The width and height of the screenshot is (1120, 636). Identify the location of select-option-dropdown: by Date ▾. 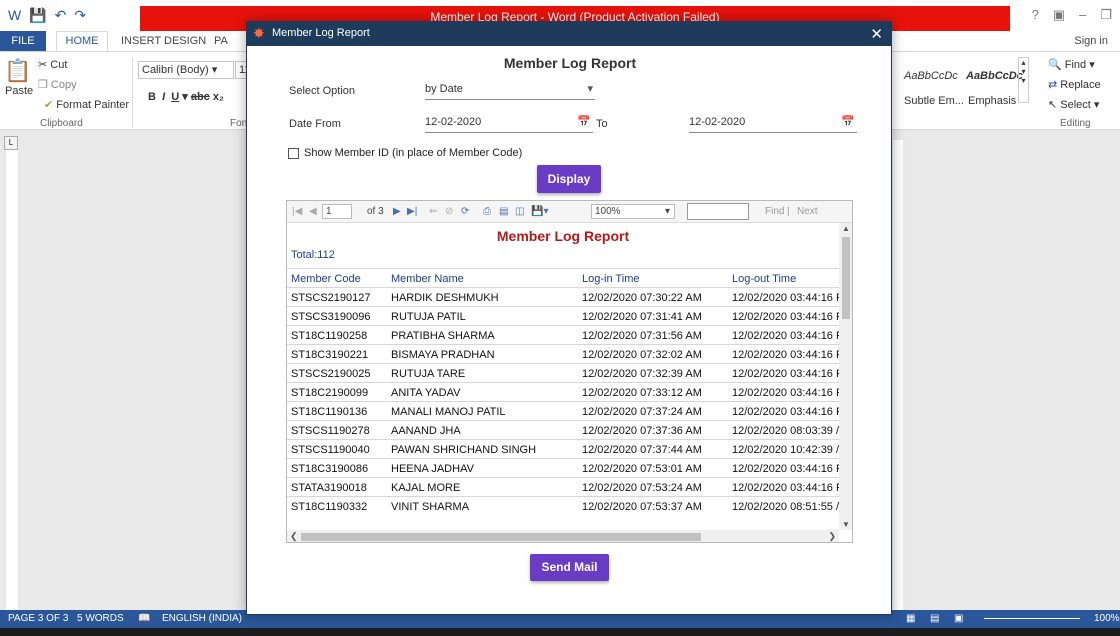
(510, 91).